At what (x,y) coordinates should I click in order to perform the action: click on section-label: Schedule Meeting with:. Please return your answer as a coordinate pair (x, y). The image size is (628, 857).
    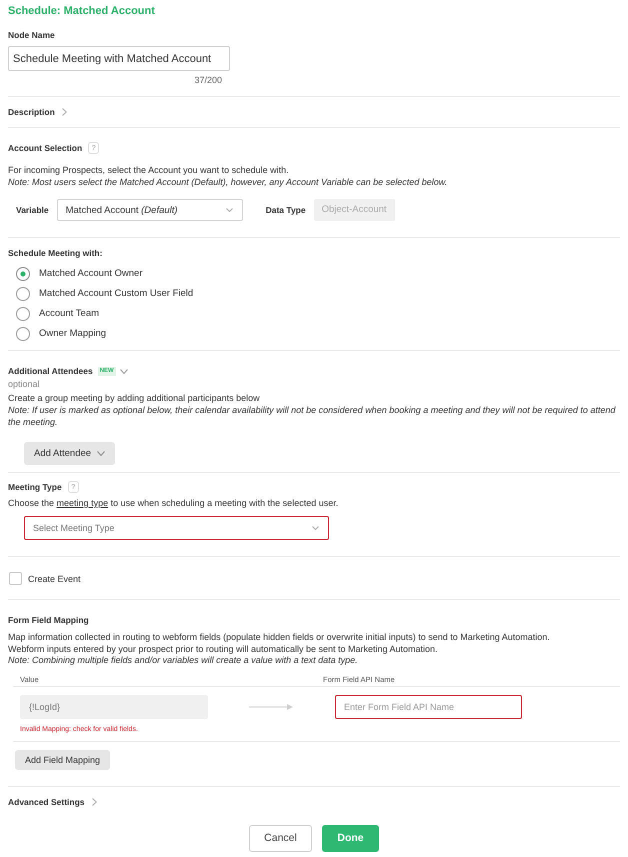
    Looking at the image, I should click on (55, 253).